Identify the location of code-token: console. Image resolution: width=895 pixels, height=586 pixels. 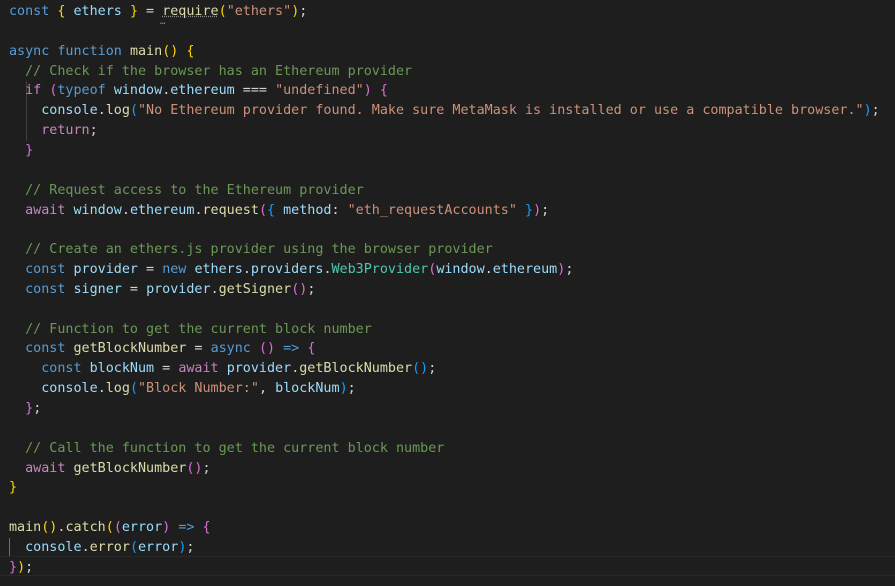
(53, 547).